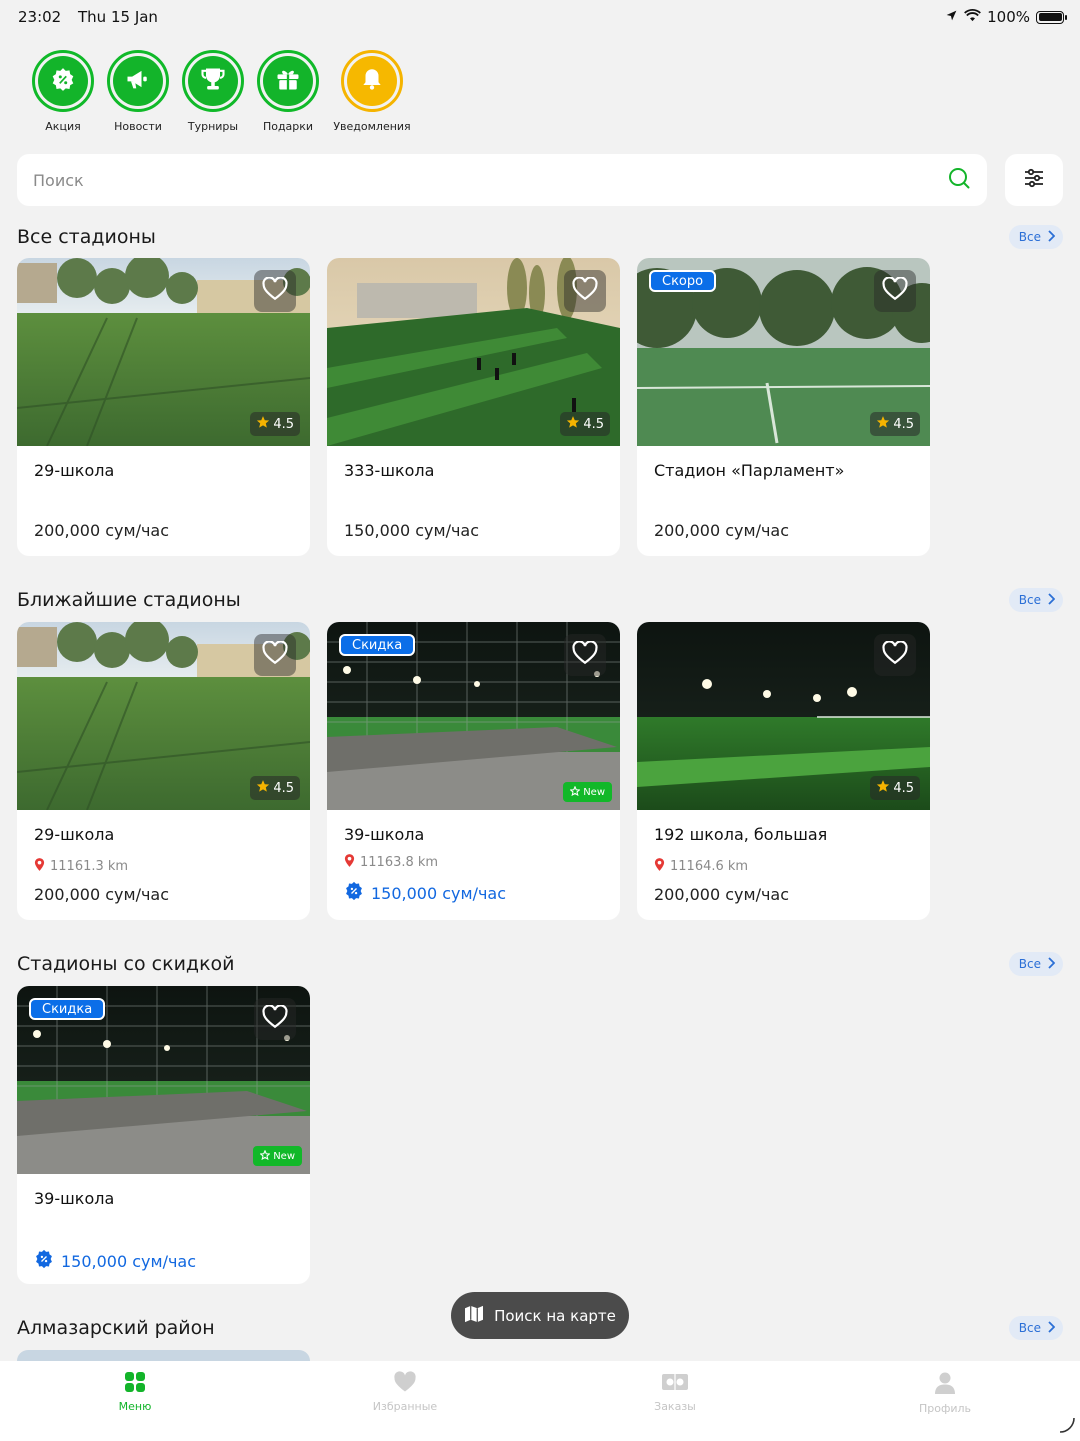 The width and height of the screenshot is (1080, 1441). I want to click on map-search-button: Поиск на карте, so click(540, 1315).